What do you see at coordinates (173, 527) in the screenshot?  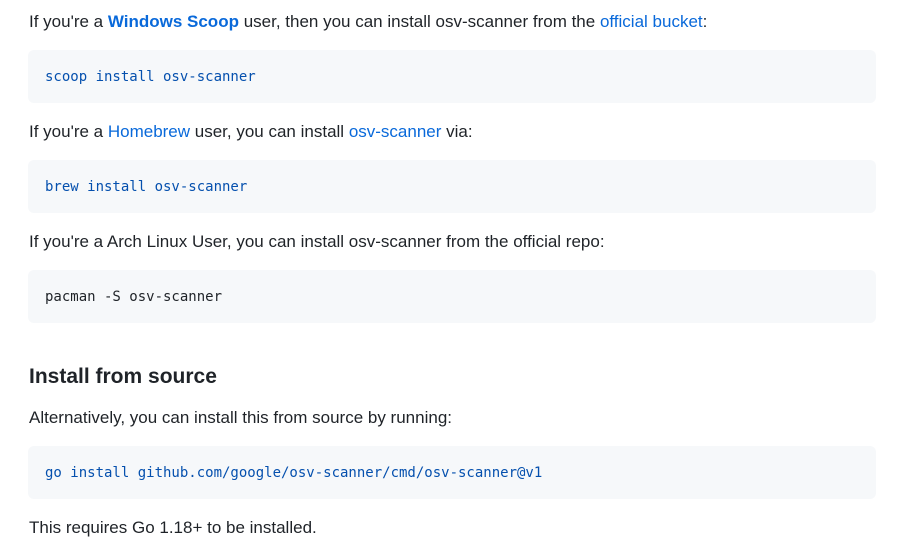 I see `go-requirement-paragraph: This requires Go 1.18+ to be installed.` at bounding box center [173, 527].